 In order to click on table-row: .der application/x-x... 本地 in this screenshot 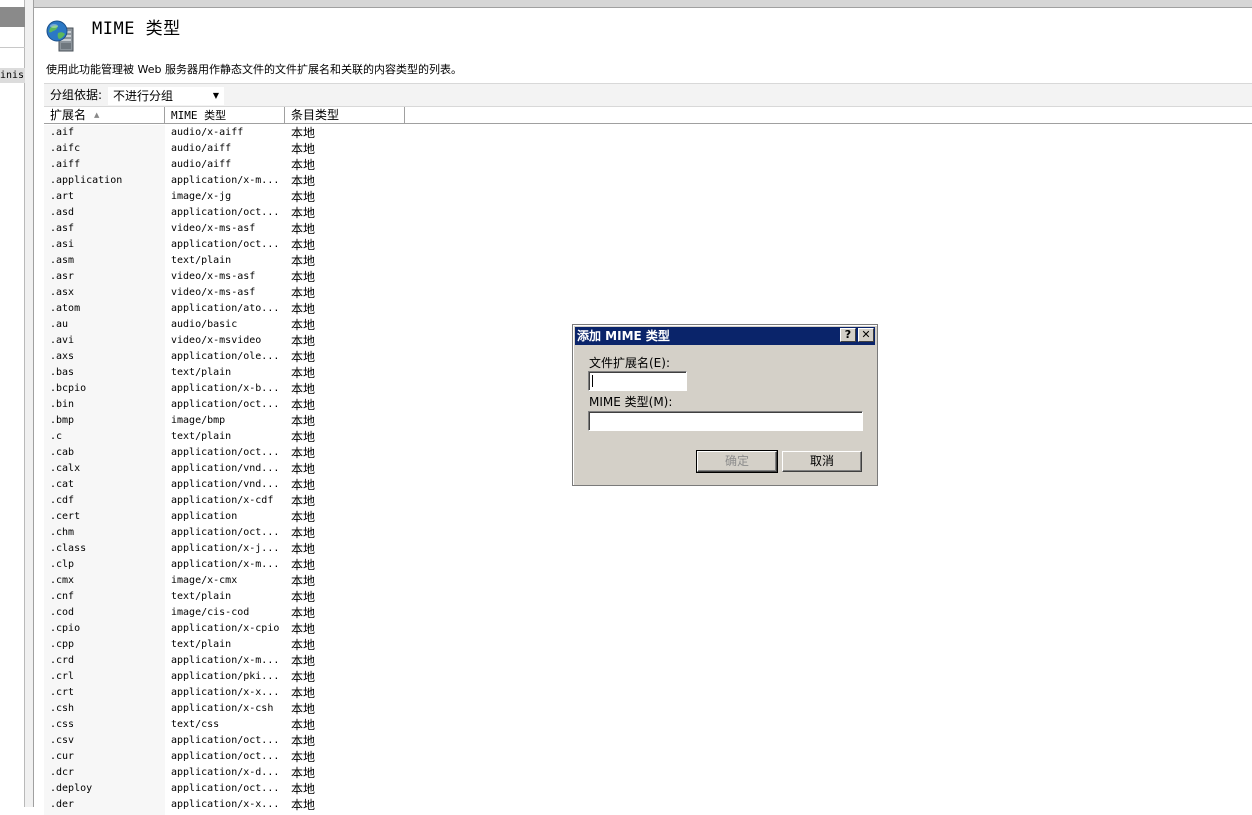, I will do `click(648, 805)`.